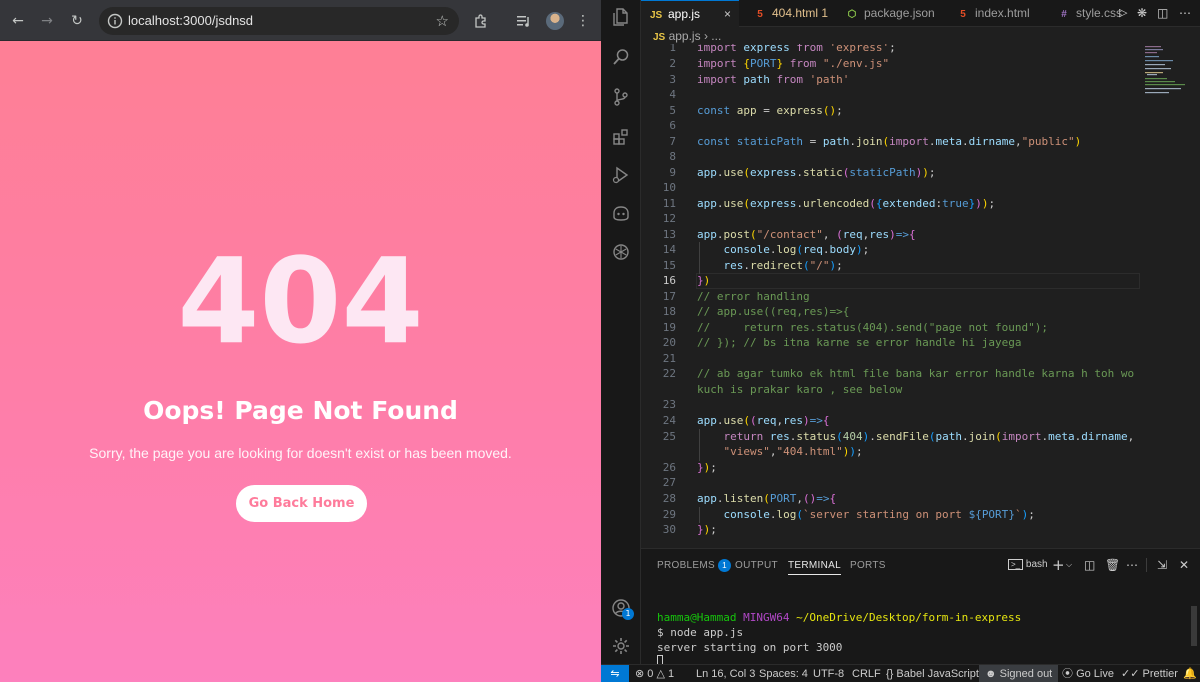  Describe the element at coordinates (866, 673) in the screenshot. I see `end-of-line: CRLF` at that location.